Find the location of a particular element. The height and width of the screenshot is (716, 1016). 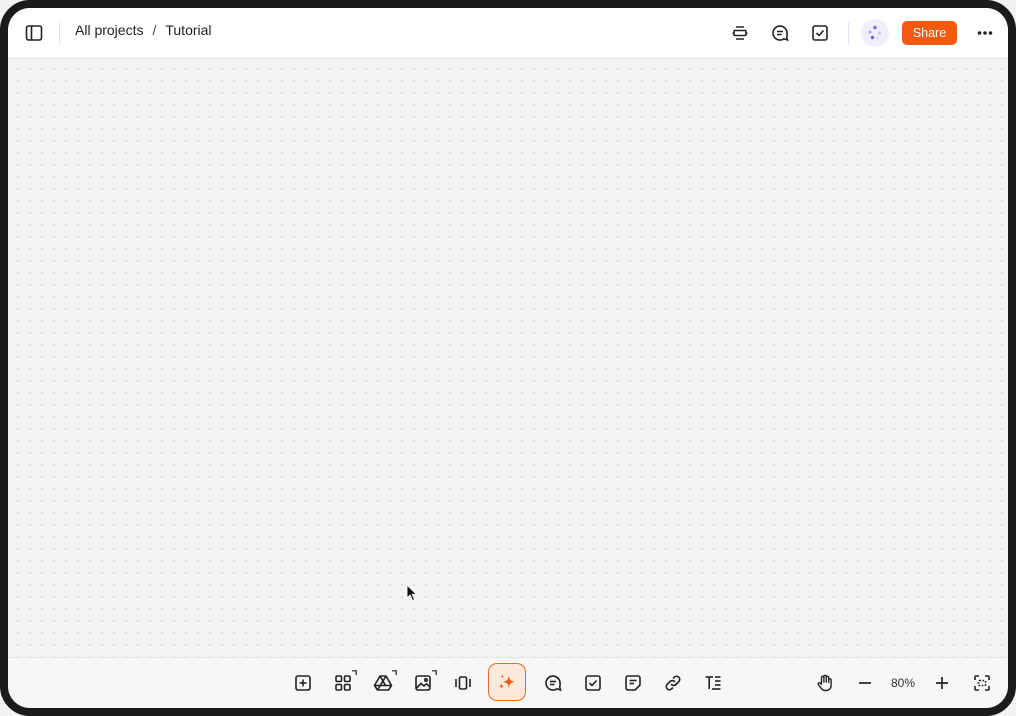

ai-assistant-icon is located at coordinates (874, 32).